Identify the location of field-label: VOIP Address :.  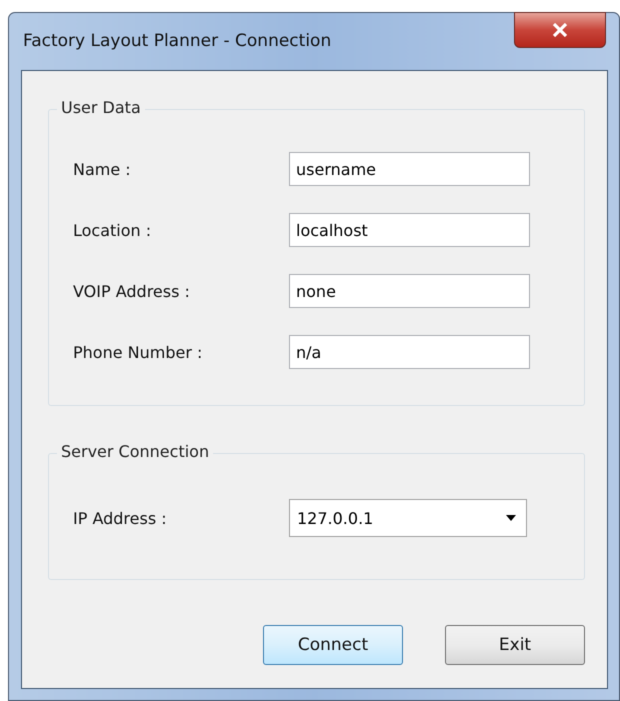
(132, 291).